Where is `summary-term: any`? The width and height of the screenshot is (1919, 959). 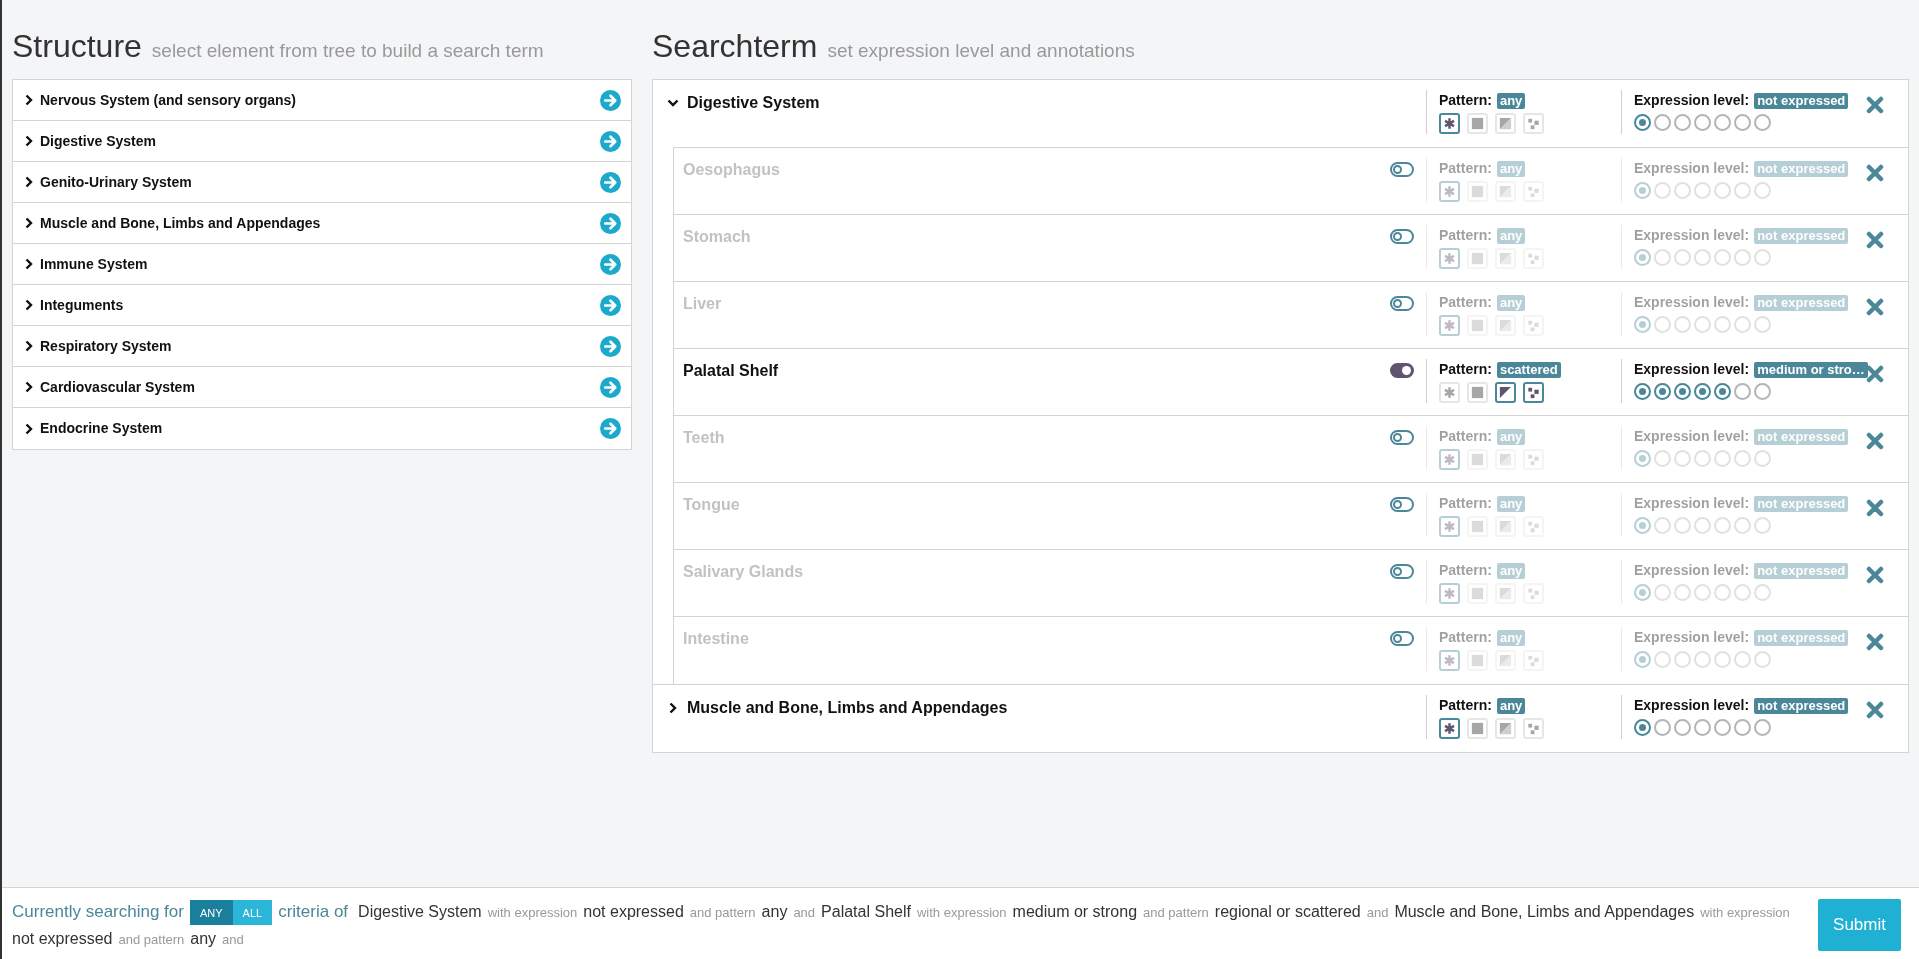 summary-term: any is located at coordinates (774, 912).